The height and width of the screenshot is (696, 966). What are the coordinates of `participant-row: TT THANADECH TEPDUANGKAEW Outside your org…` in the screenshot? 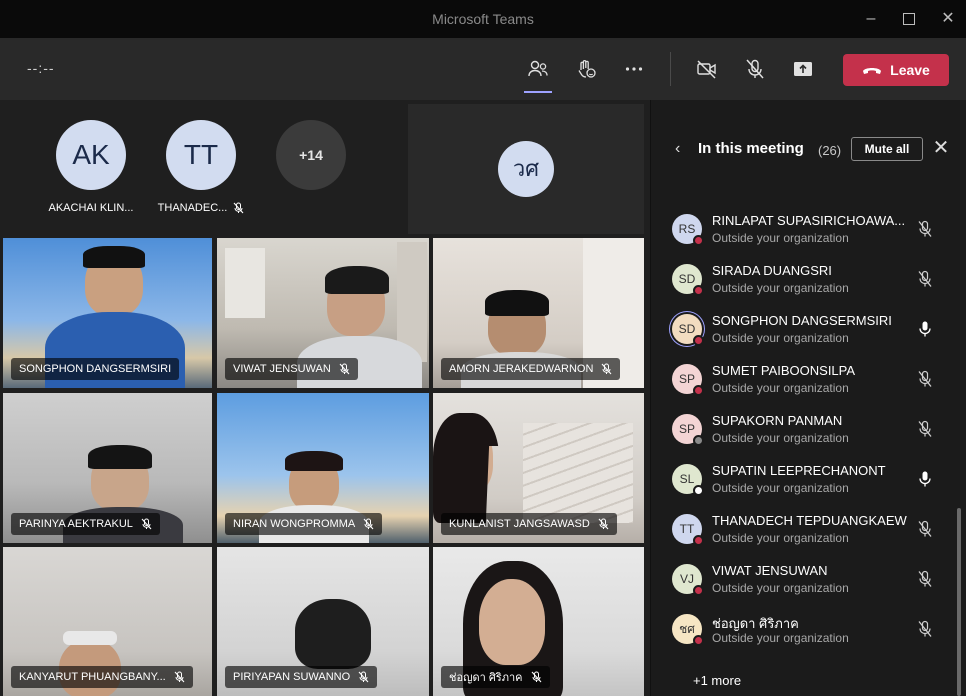 It's located at (801, 533).